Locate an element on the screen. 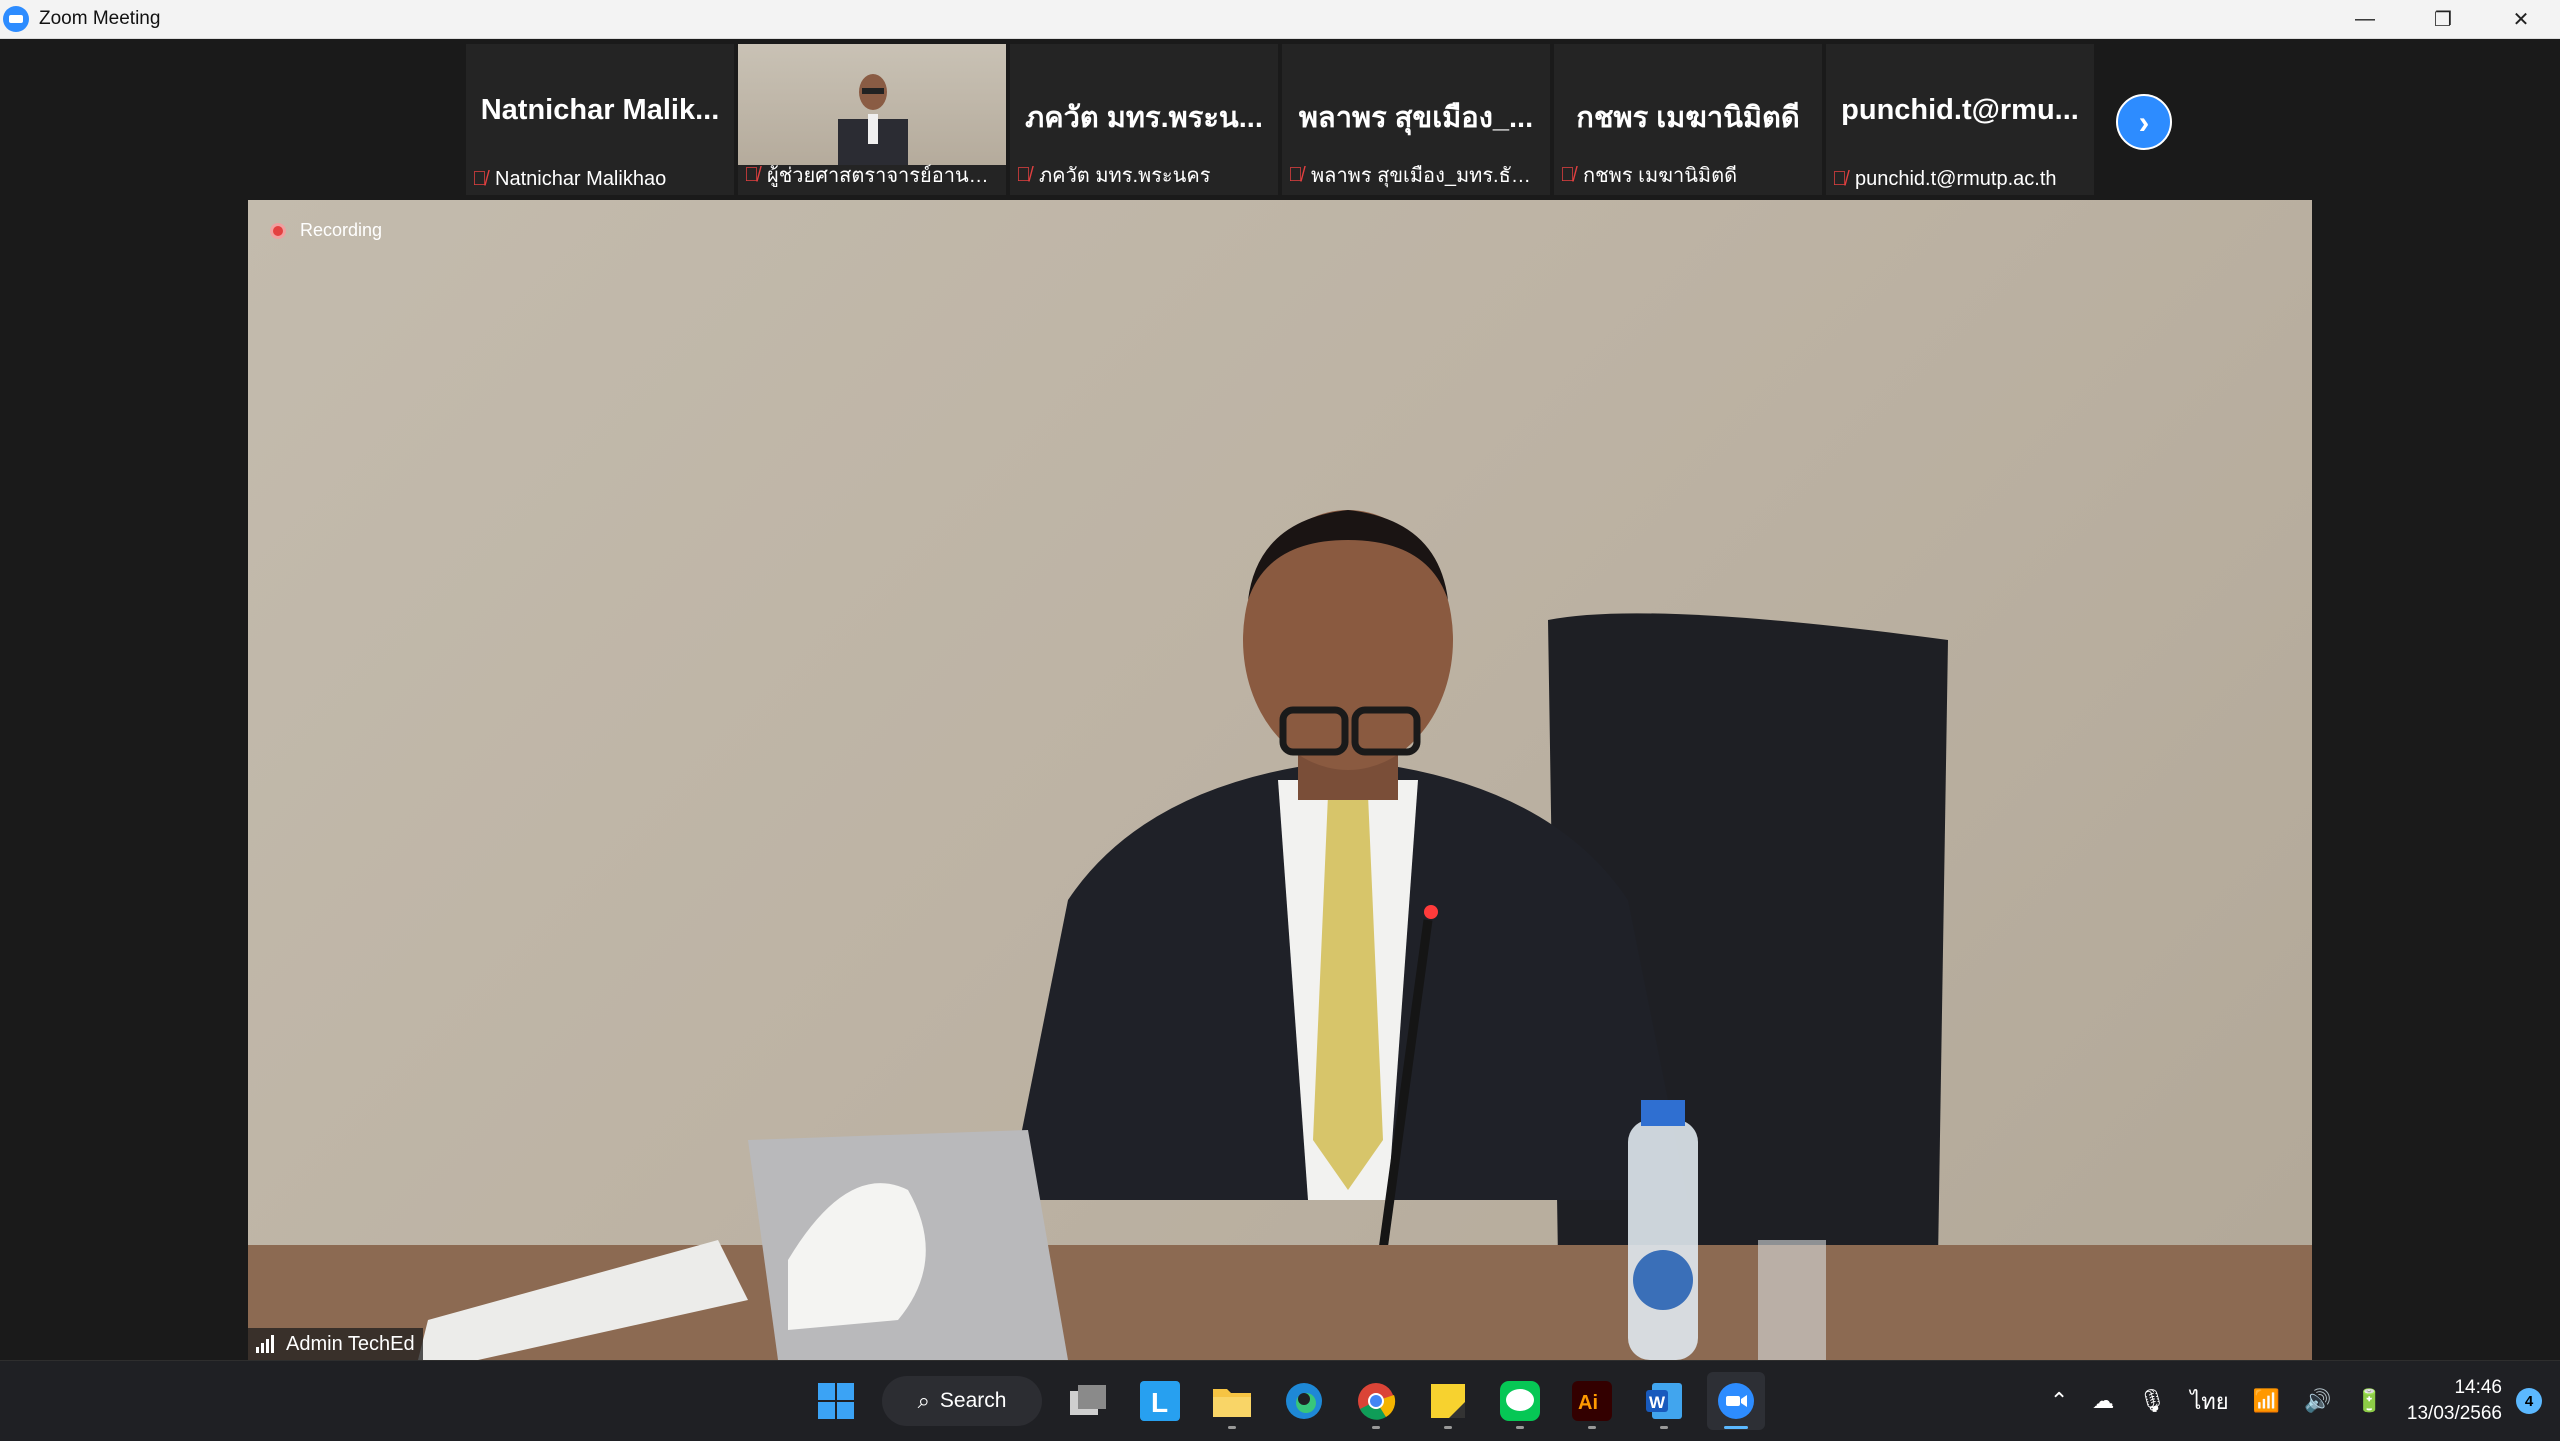  clock: 14:46 13/03/2566 is located at coordinates (2454, 1401).